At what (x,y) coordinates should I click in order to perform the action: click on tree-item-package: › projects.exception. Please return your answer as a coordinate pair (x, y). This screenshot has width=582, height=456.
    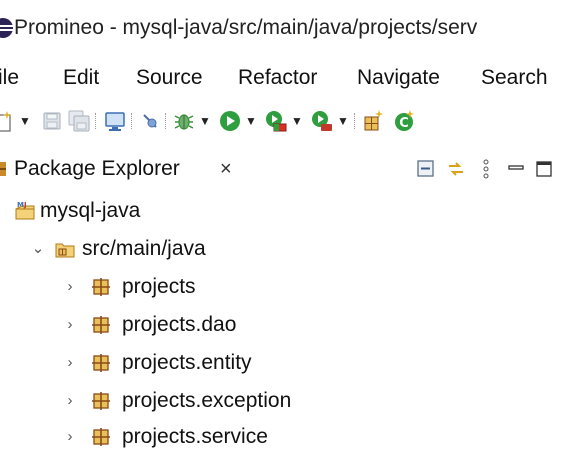
    Looking at the image, I should click on (291, 401).